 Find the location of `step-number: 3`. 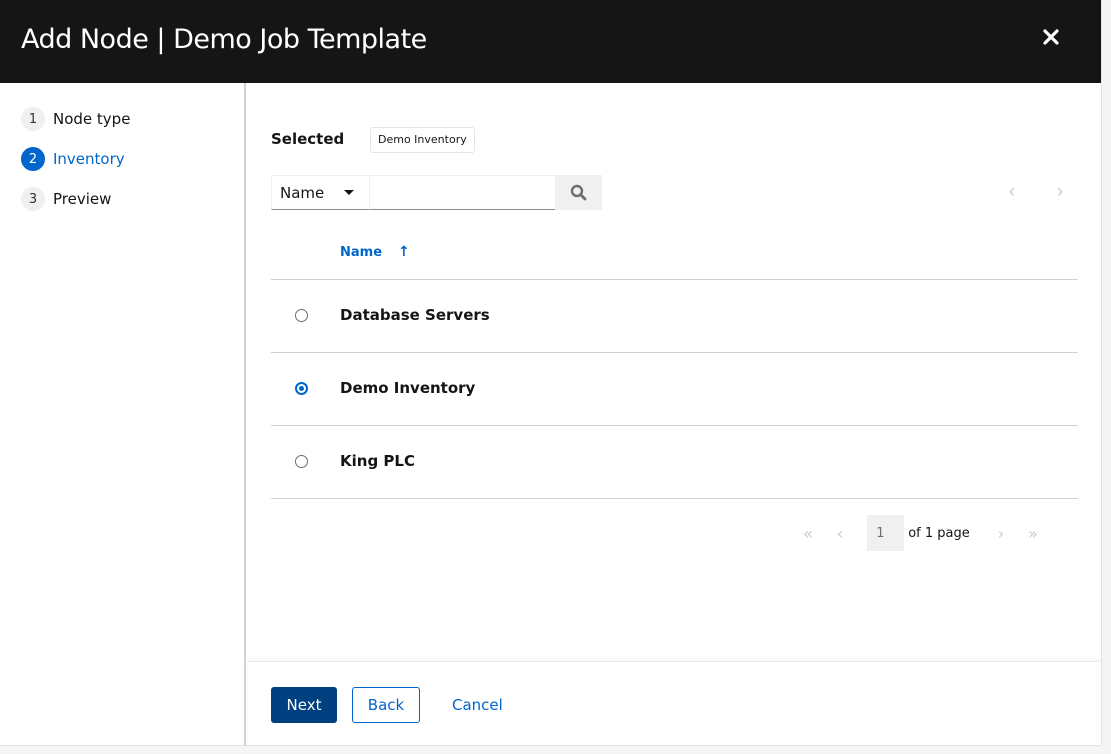

step-number: 3 is located at coordinates (33, 199).